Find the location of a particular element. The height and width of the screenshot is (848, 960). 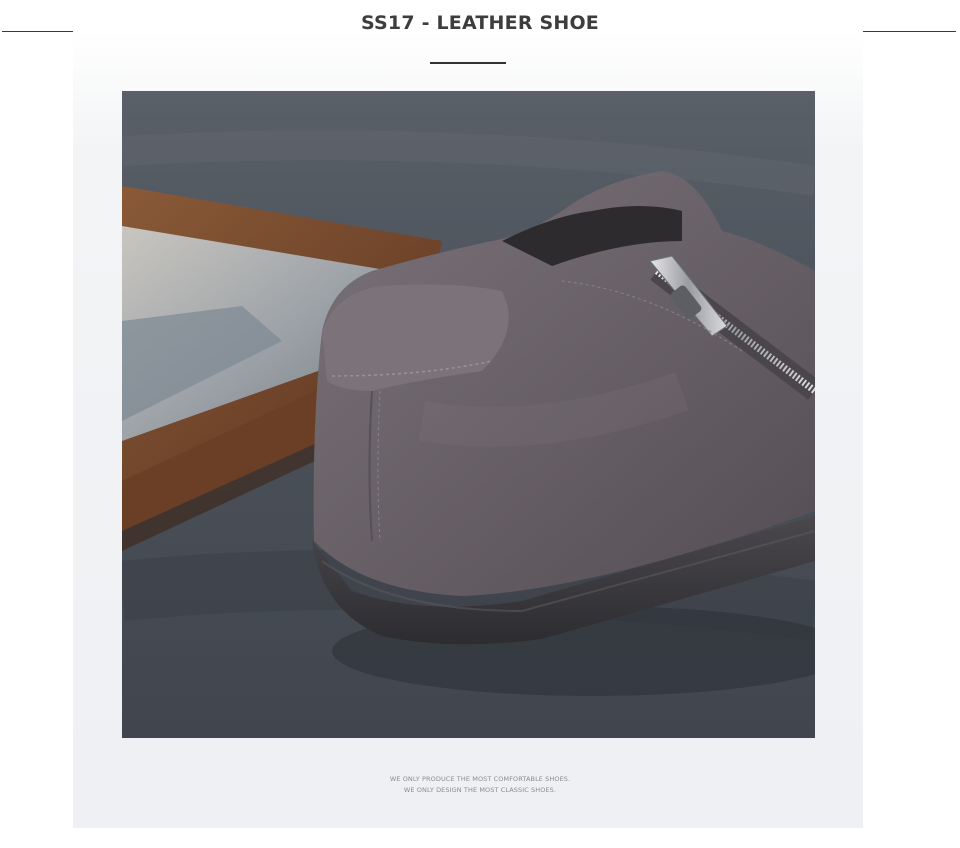

page-title: SS17 - LEATHER SHOE is located at coordinates (480, 23).